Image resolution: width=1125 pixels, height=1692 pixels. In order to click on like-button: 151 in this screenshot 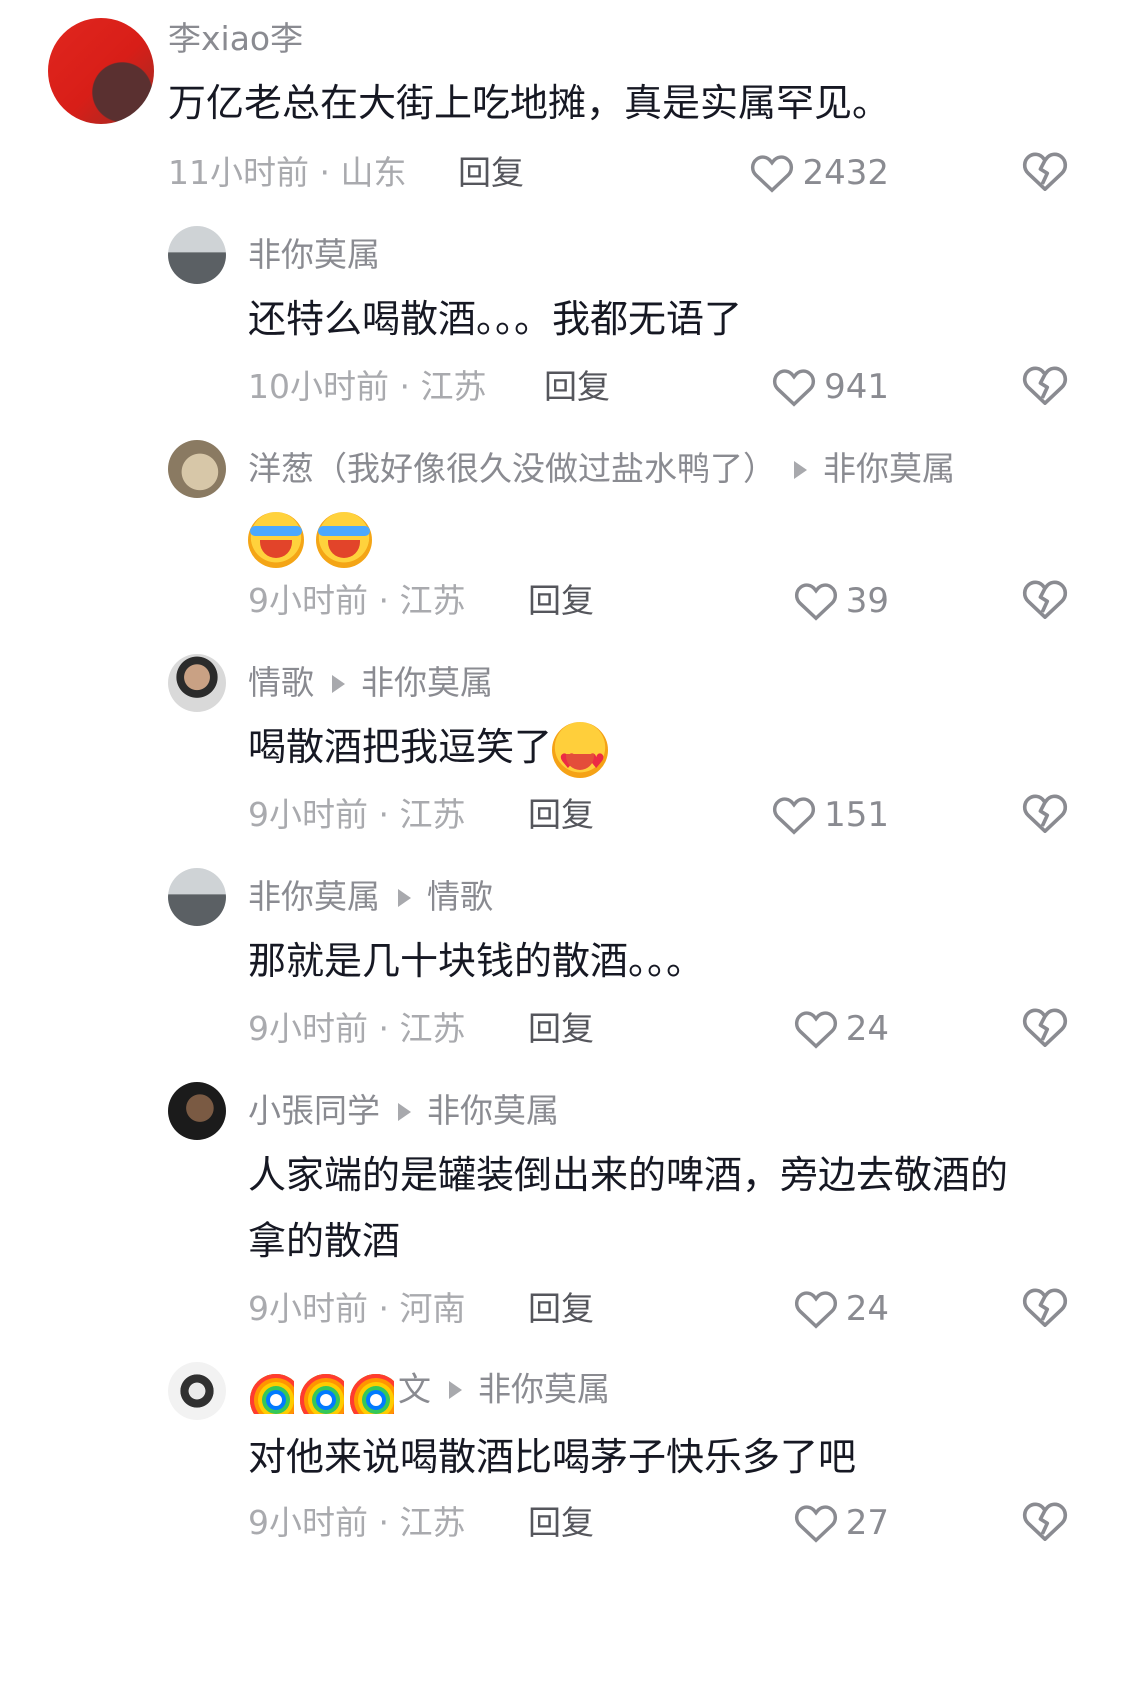, I will do `click(830, 815)`.